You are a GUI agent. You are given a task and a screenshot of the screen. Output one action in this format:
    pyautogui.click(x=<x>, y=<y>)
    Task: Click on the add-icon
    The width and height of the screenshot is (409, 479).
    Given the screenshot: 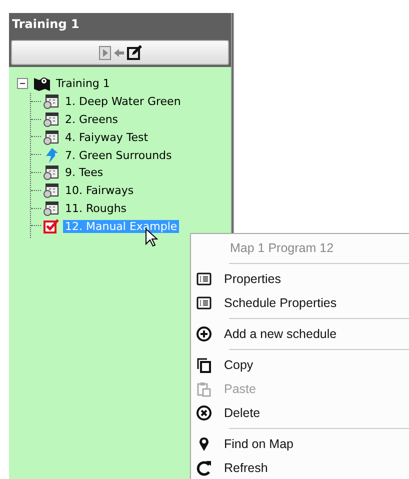 What is the action you would take?
    pyautogui.click(x=204, y=334)
    